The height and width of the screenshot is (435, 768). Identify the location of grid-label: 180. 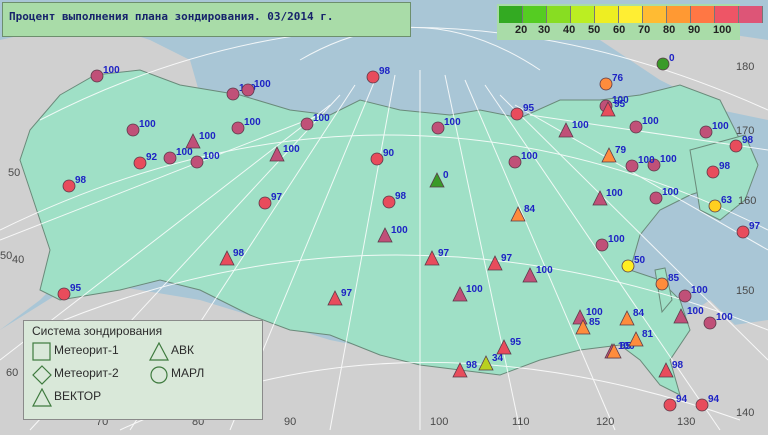
(745, 67).